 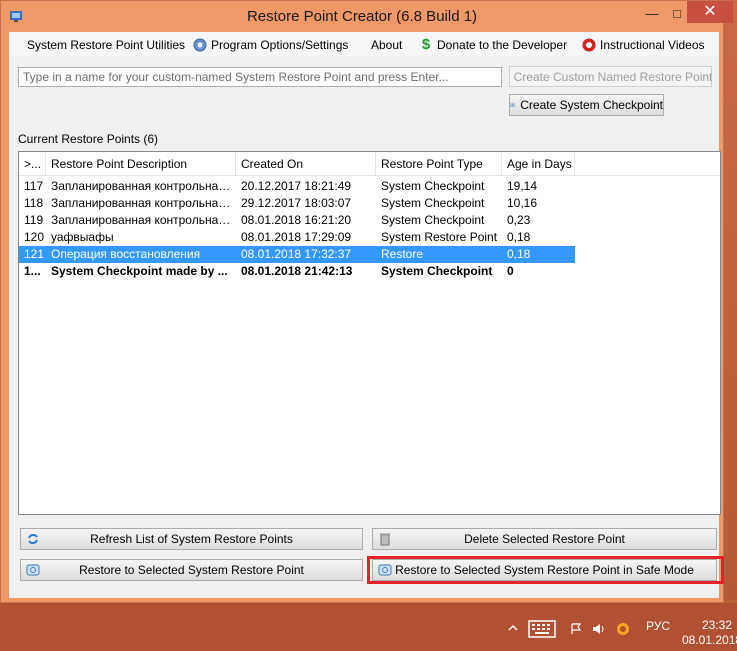 I want to click on cell-created-on: 08.01.2018 16:21:20, so click(x=296, y=220).